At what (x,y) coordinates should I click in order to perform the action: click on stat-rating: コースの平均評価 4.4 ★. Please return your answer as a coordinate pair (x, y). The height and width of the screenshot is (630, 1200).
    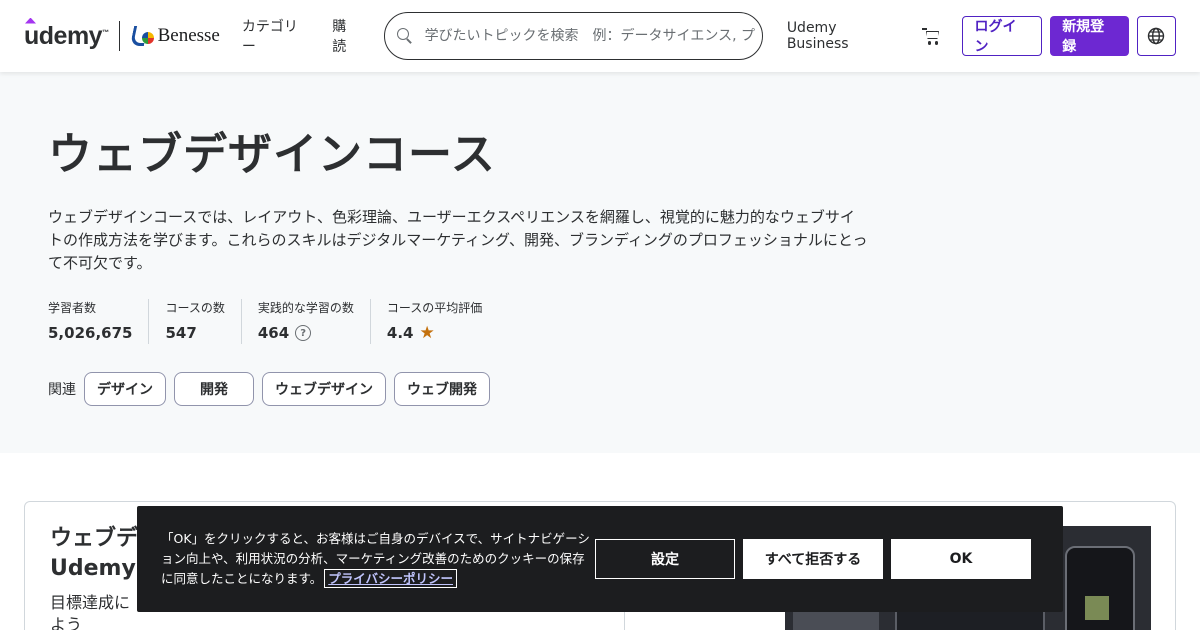
    Looking at the image, I should click on (434, 321).